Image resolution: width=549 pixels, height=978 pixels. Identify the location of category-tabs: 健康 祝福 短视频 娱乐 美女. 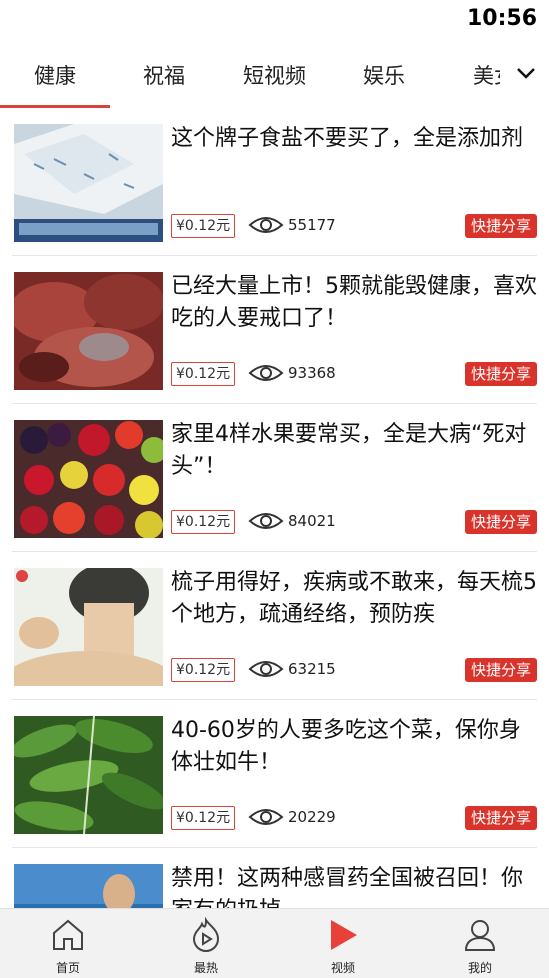
(274, 75).